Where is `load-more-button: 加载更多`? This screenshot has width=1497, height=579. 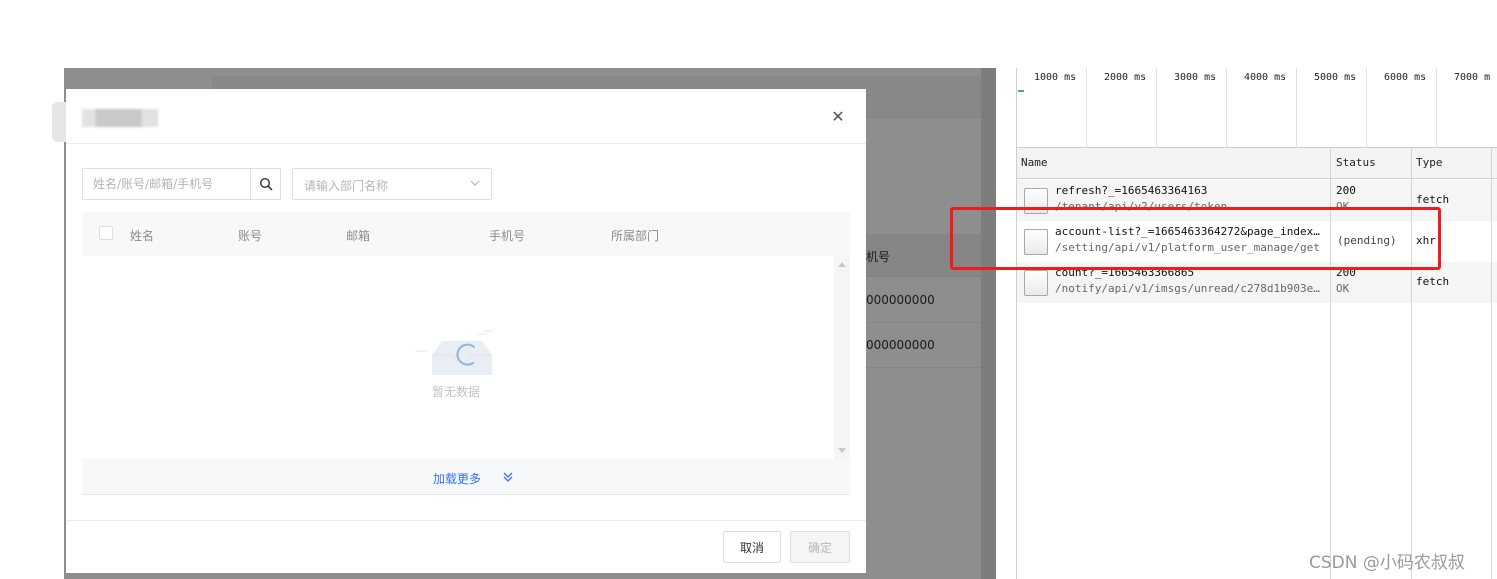 load-more-button: 加载更多 is located at coordinates (466, 477).